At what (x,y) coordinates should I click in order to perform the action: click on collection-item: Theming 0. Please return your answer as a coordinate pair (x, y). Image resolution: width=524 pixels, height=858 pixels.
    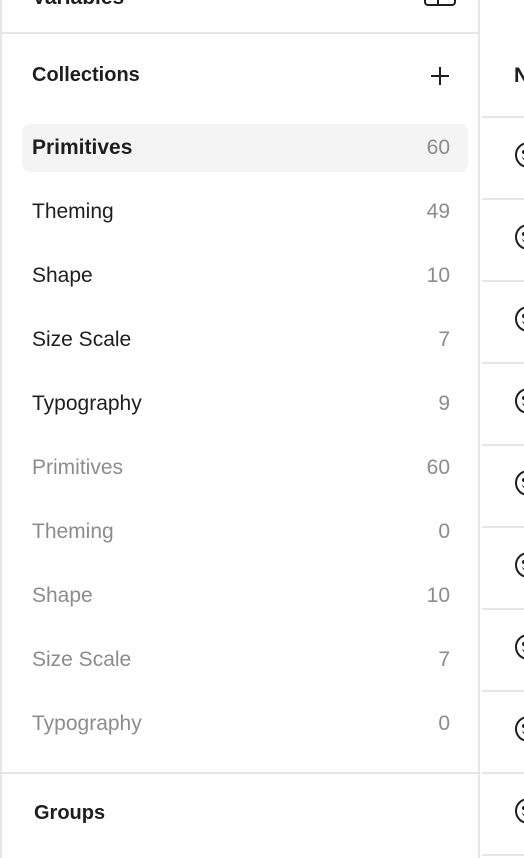
    Looking at the image, I should click on (245, 532).